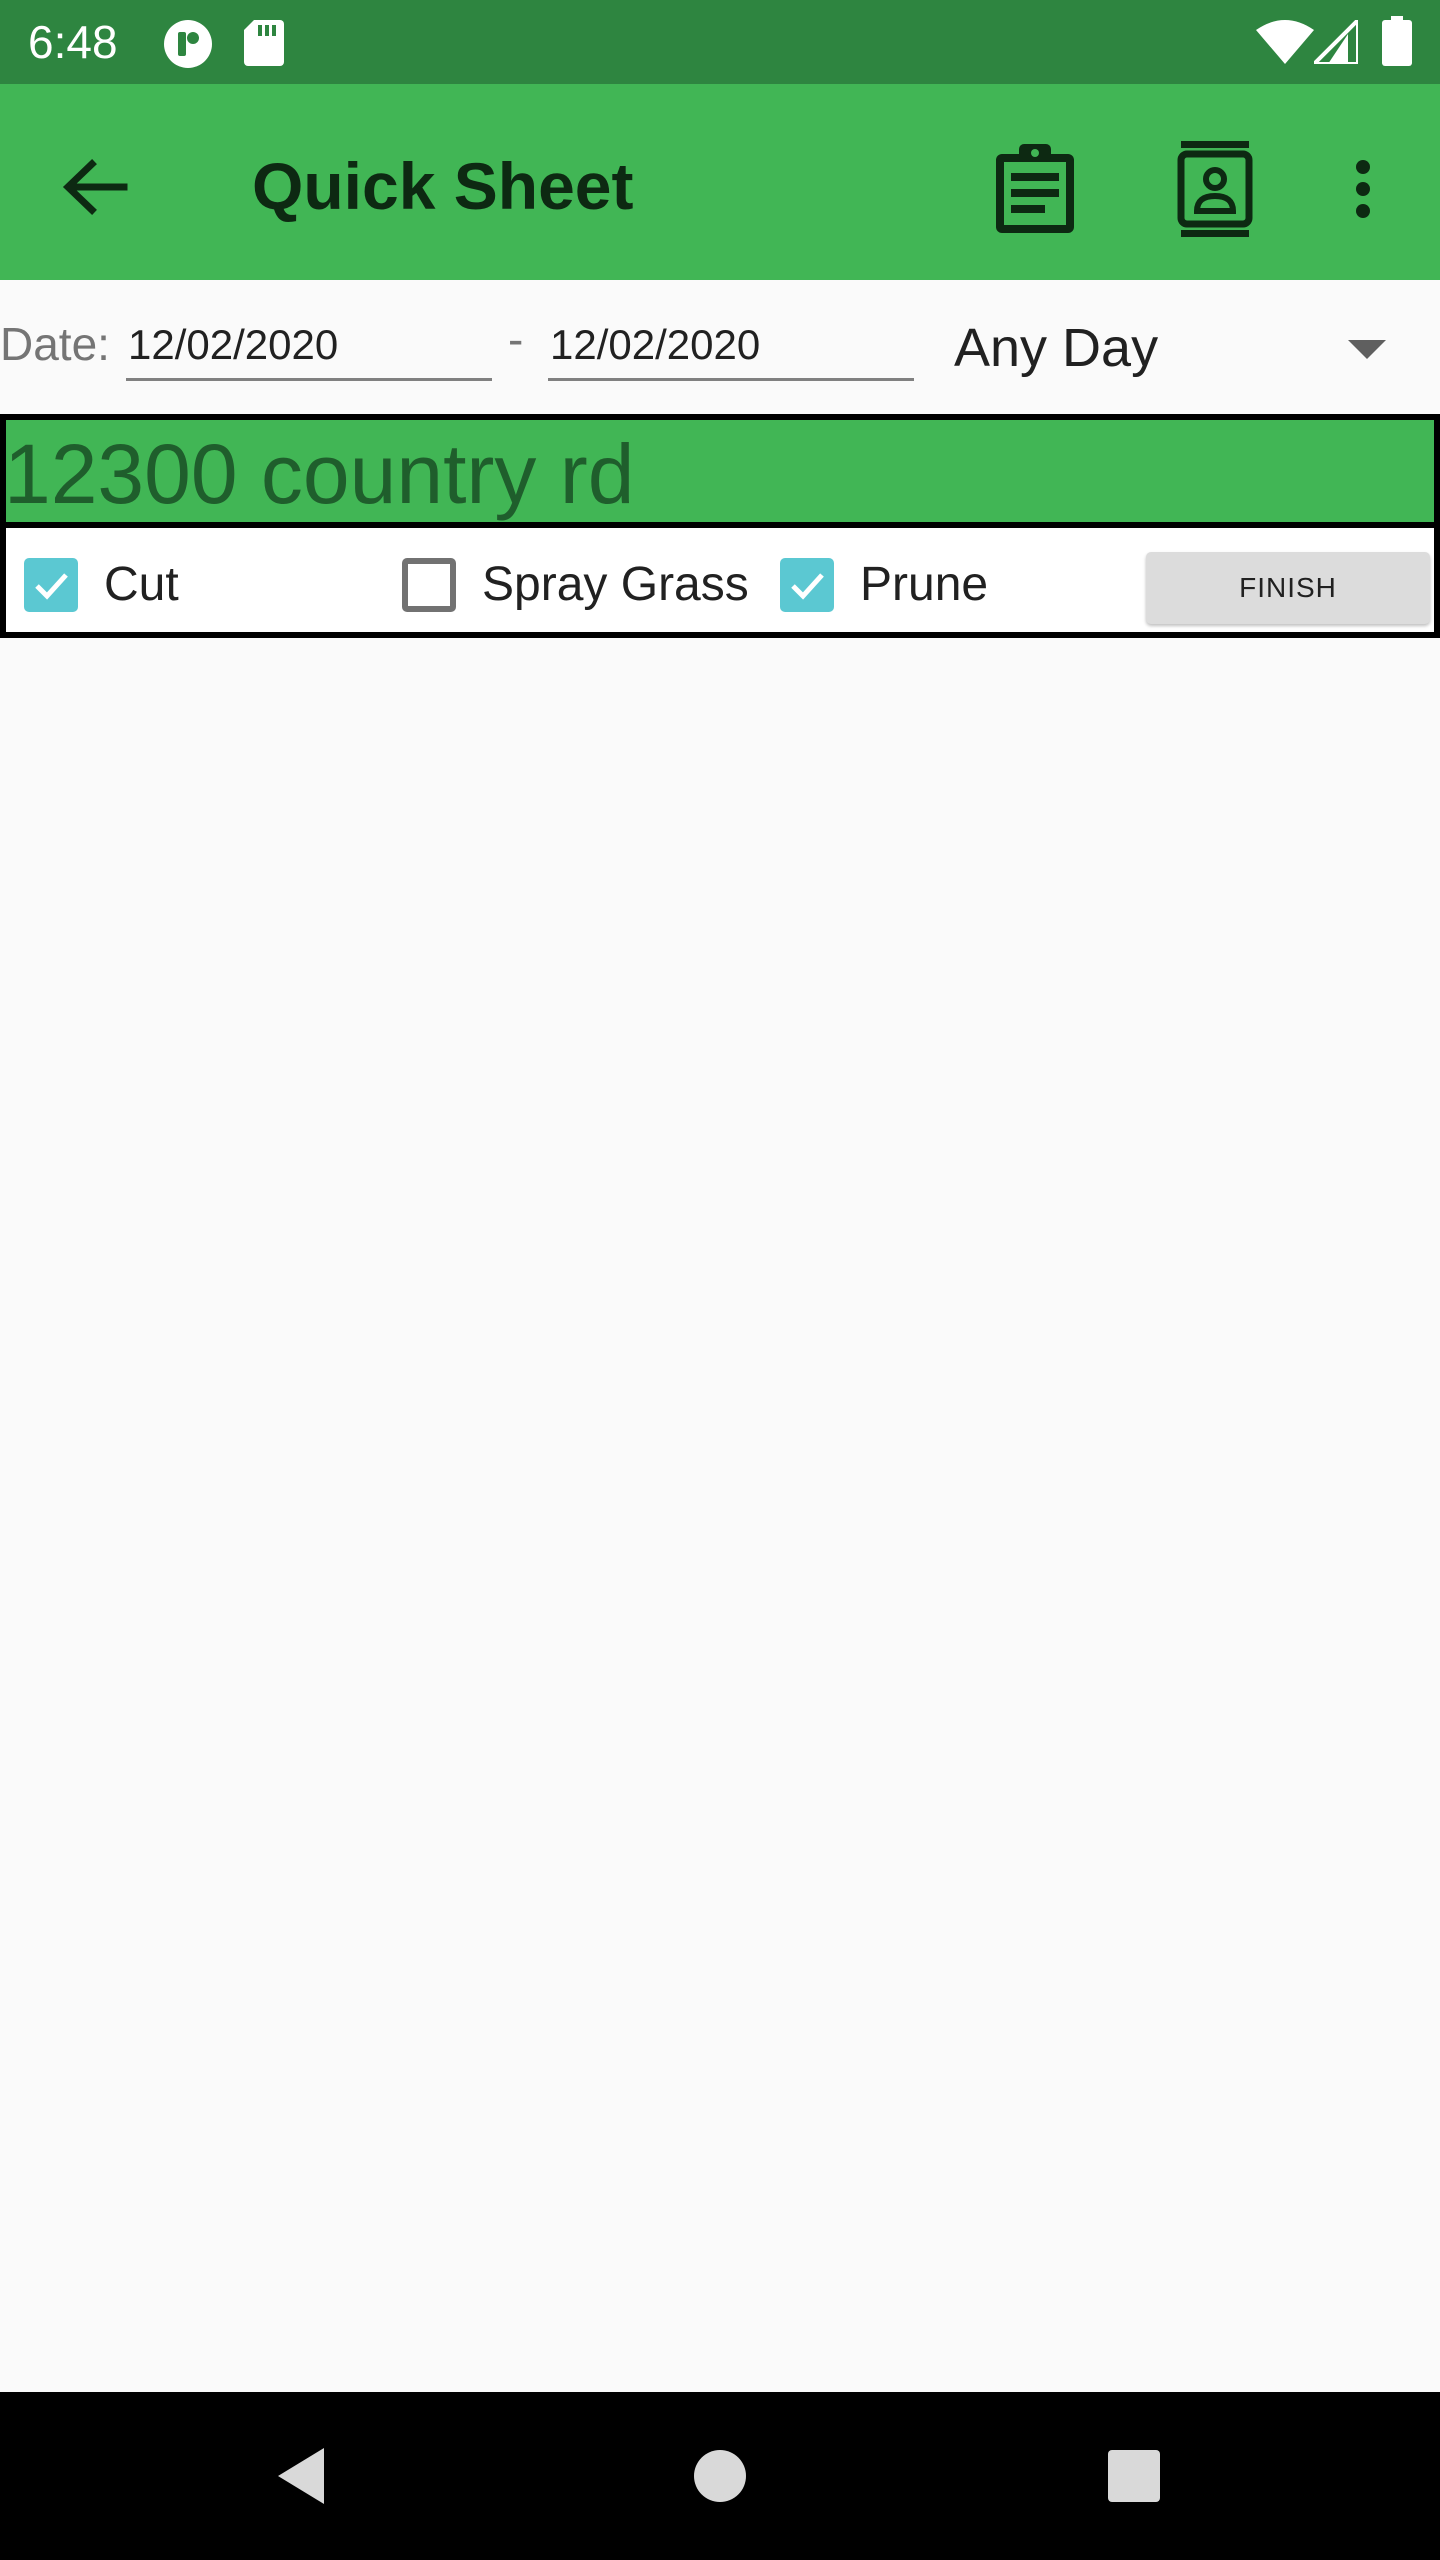 Image resolution: width=1440 pixels, height=2560 pixels. I want to click on job-card-header: 12300 country rd, so click(719, 474).